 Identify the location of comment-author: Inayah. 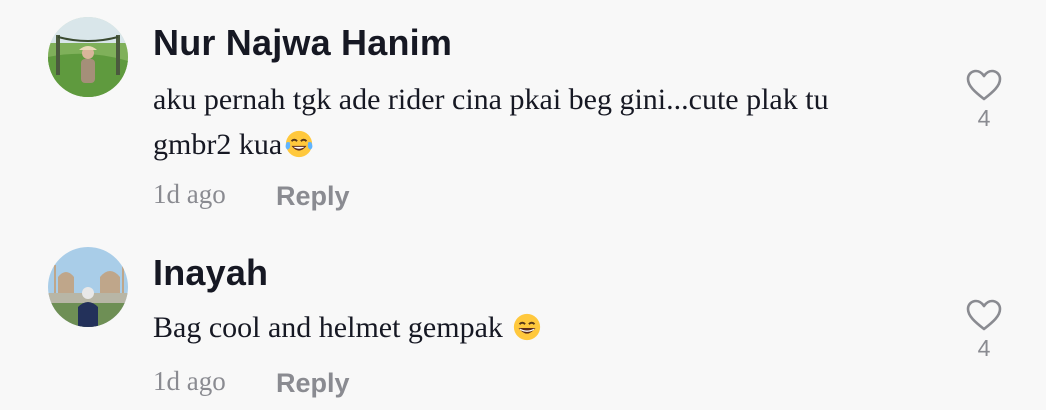
(210, 273).